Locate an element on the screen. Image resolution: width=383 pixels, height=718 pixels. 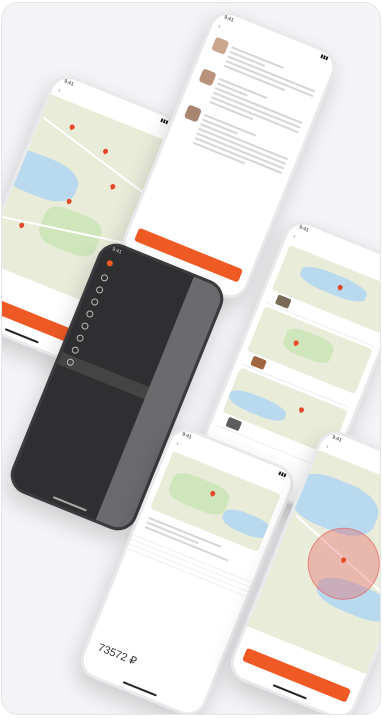
order-total: 73572 ₽ is located at coordinates (117, 655).